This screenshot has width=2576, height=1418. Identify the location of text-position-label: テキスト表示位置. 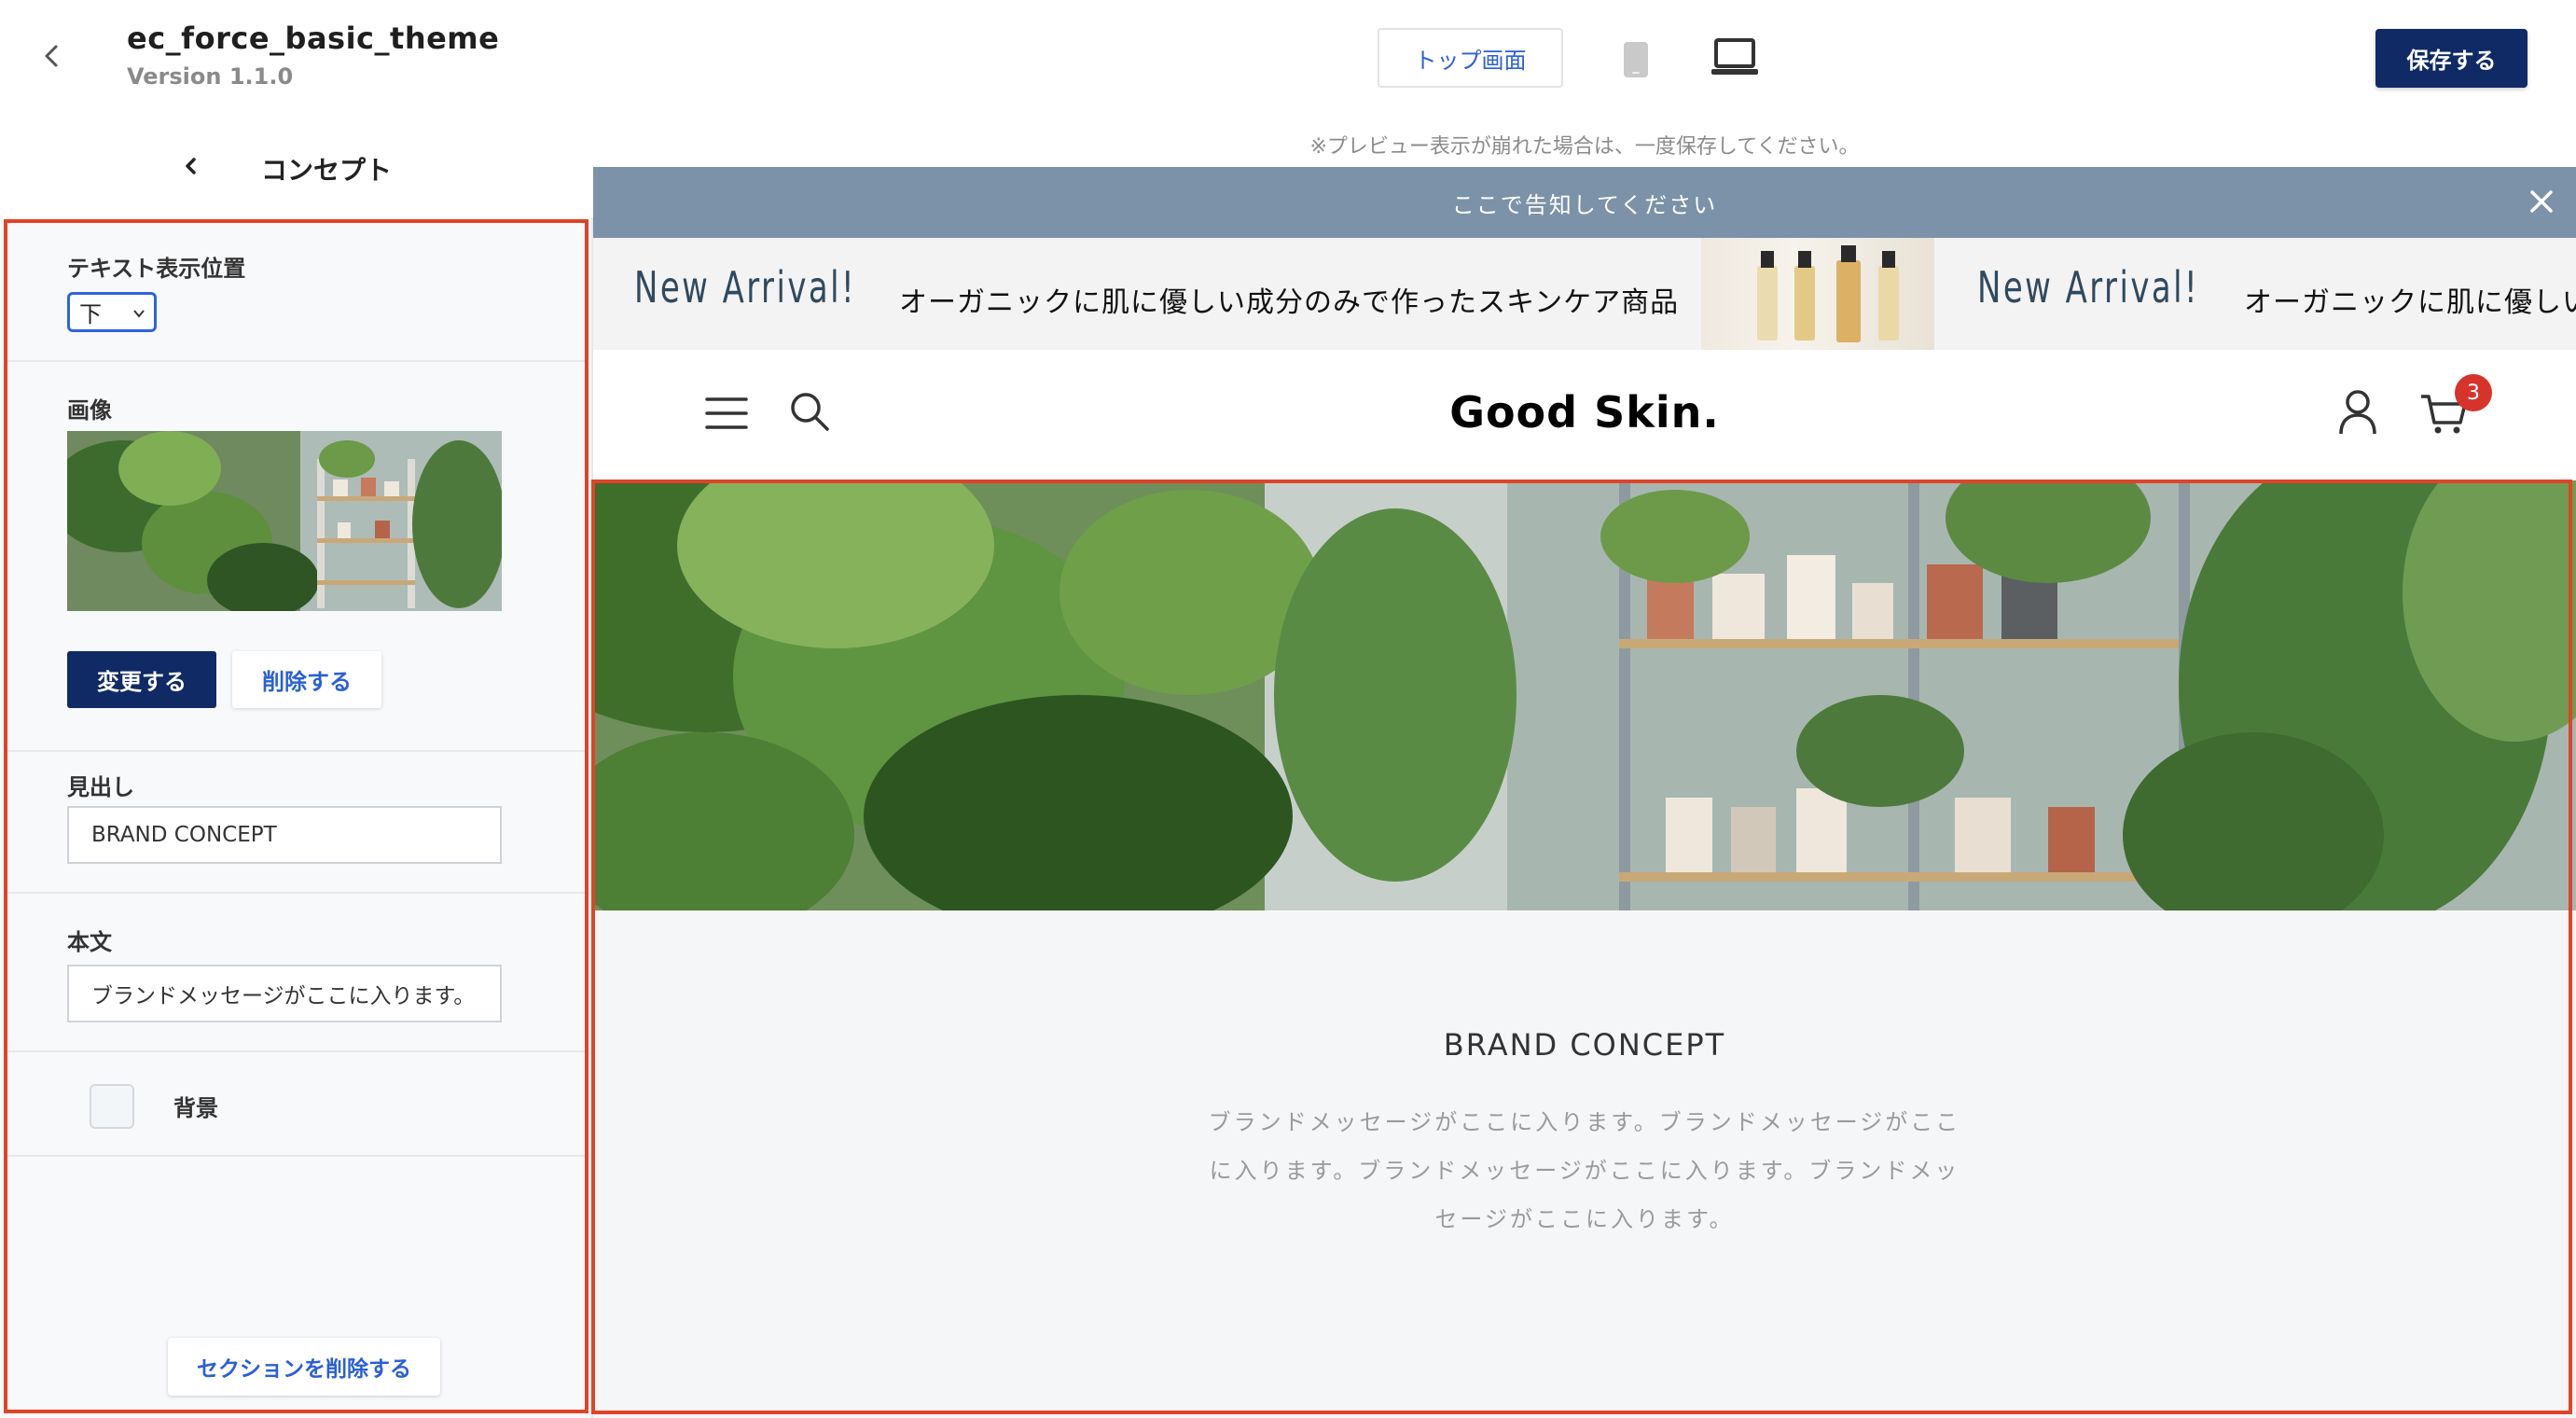
(156, 269).